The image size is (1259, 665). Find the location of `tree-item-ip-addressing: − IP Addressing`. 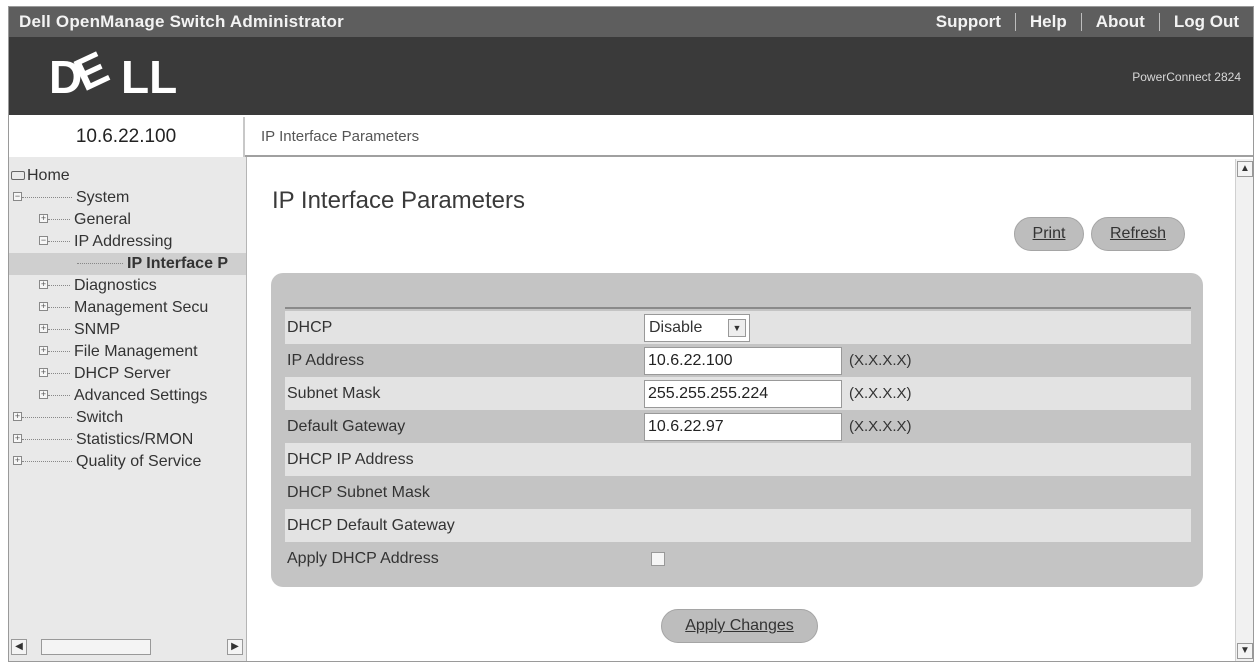

tree-item-ip-addressing: − IP Addressing is located at coordinates (127, 242).